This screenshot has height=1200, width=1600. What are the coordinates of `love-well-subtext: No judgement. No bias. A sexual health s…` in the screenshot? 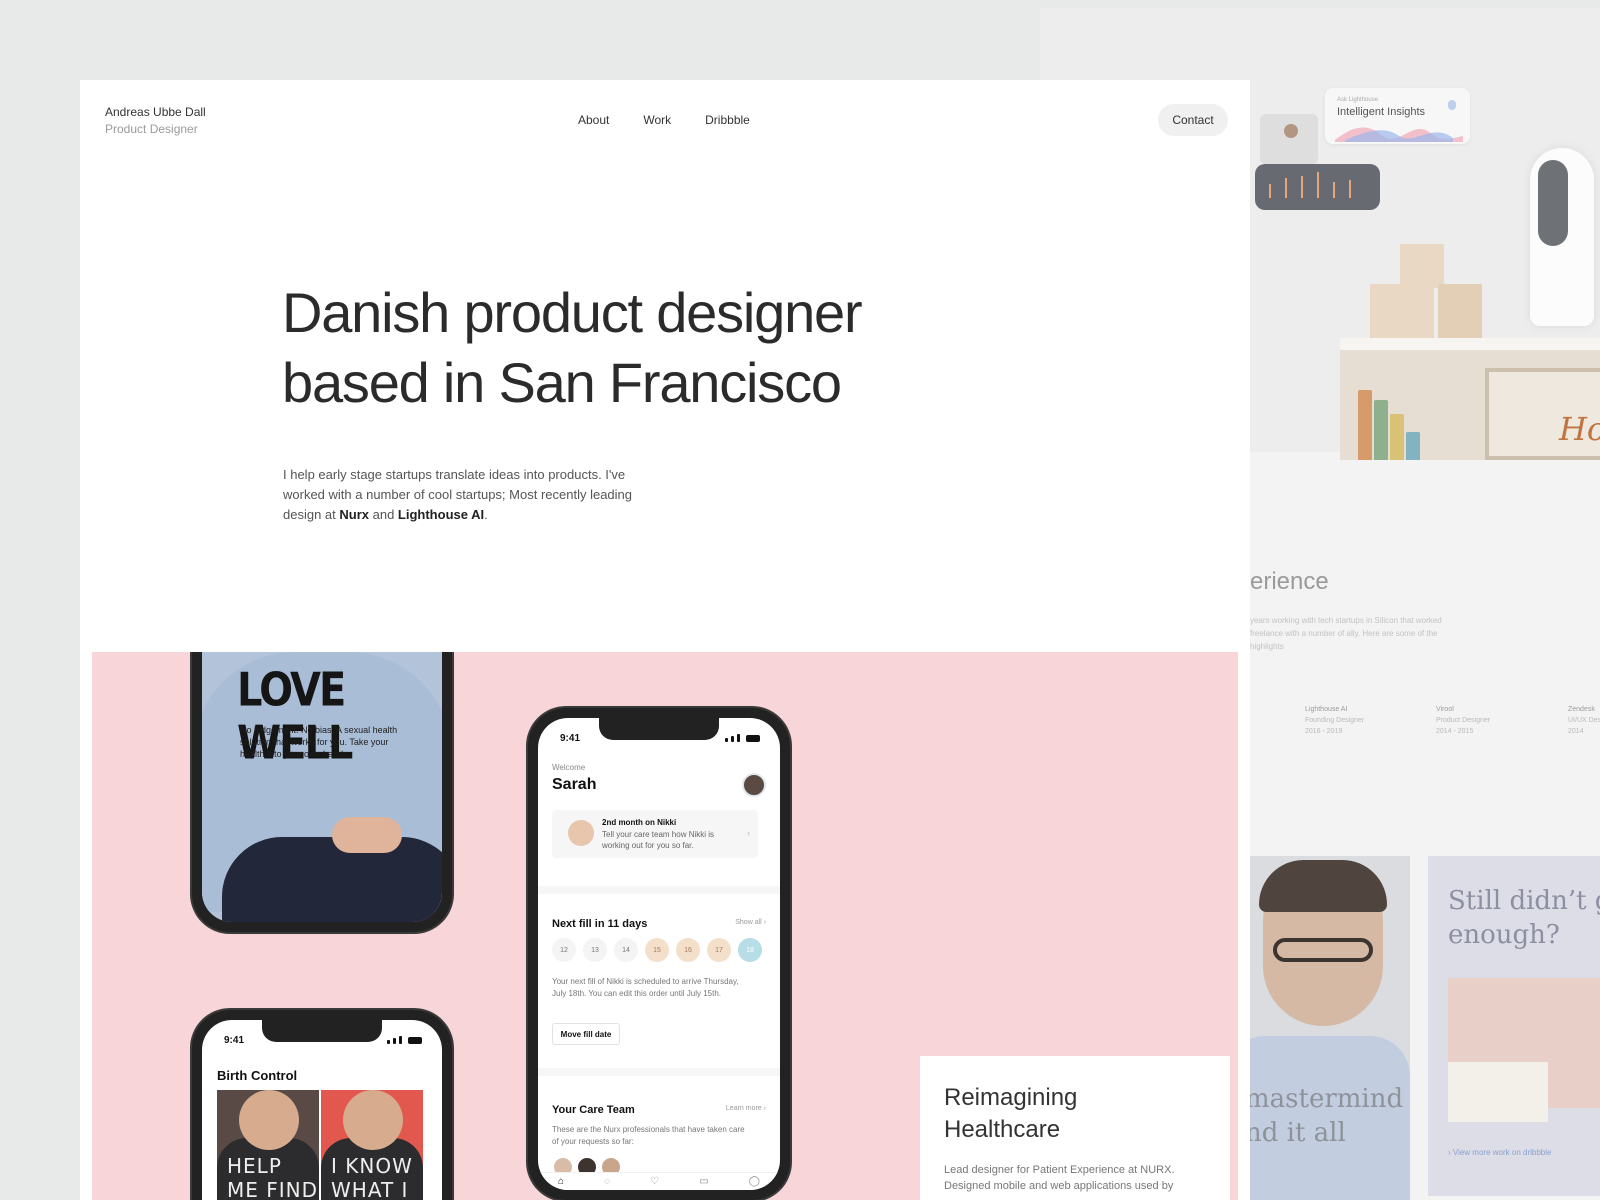 It's located at (319, 742).